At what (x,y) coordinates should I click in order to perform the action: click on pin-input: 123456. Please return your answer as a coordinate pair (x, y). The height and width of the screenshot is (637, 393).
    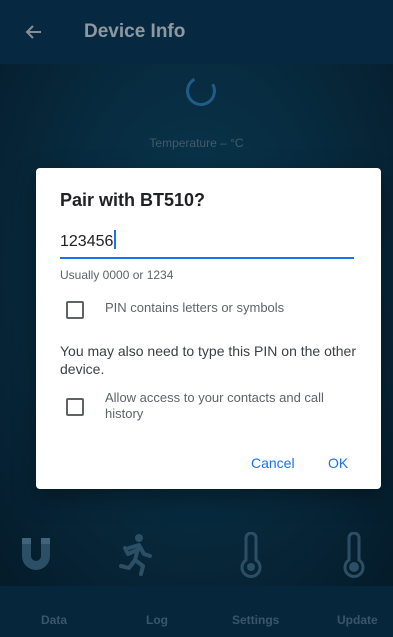
    Looking at the image, I should click on (207, 244).